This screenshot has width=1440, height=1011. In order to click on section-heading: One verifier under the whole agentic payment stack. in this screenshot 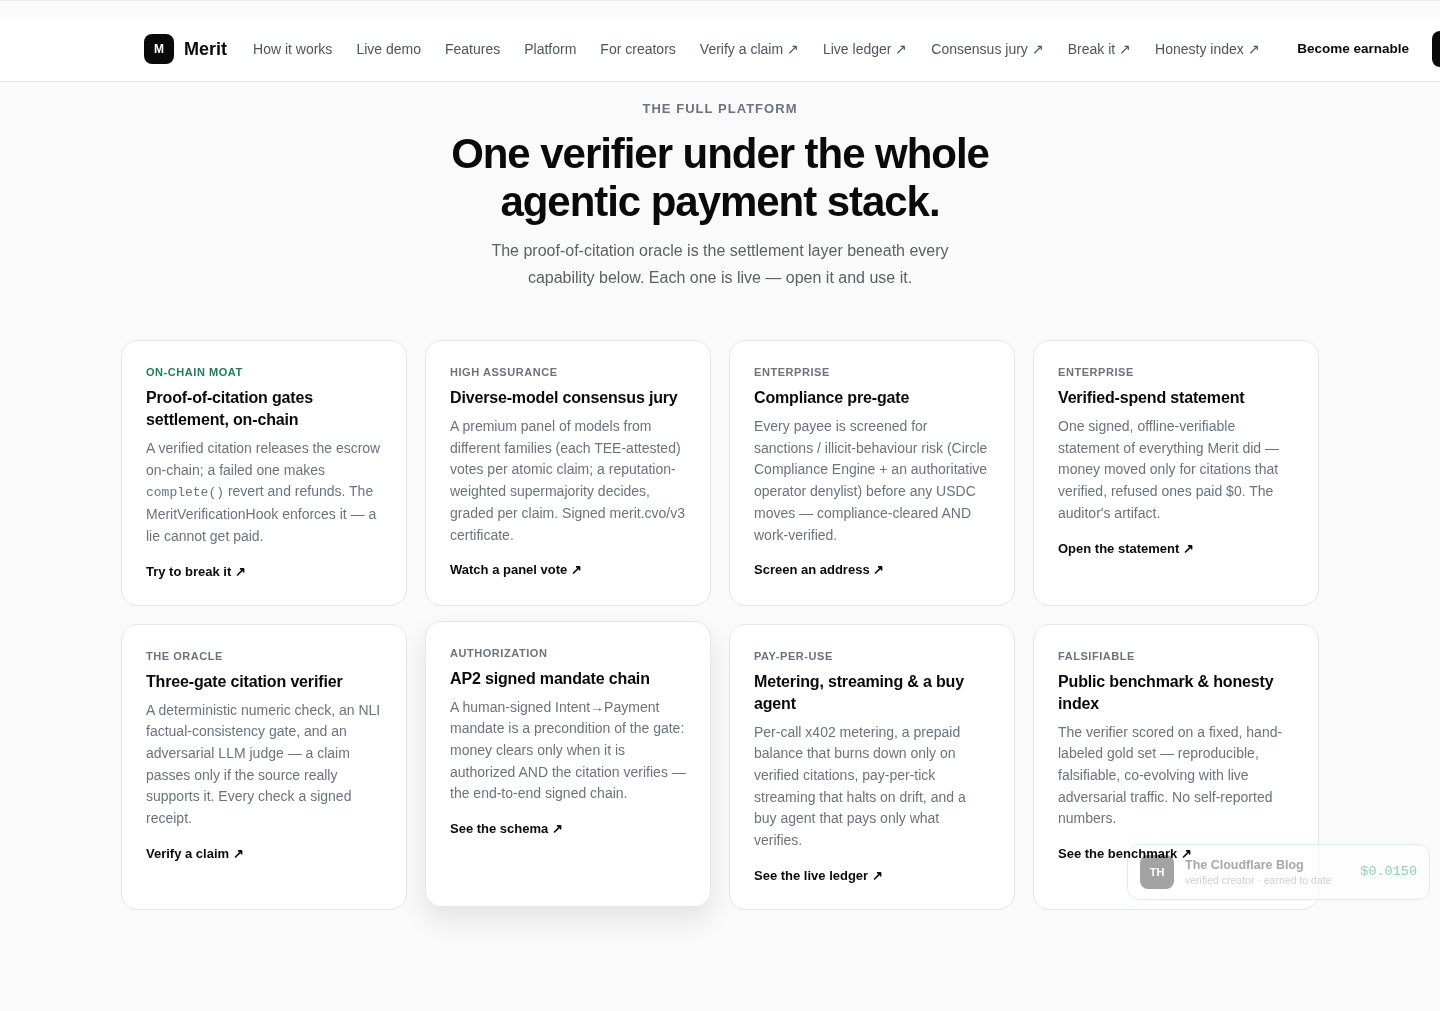, I will do `click(720, 178)`.